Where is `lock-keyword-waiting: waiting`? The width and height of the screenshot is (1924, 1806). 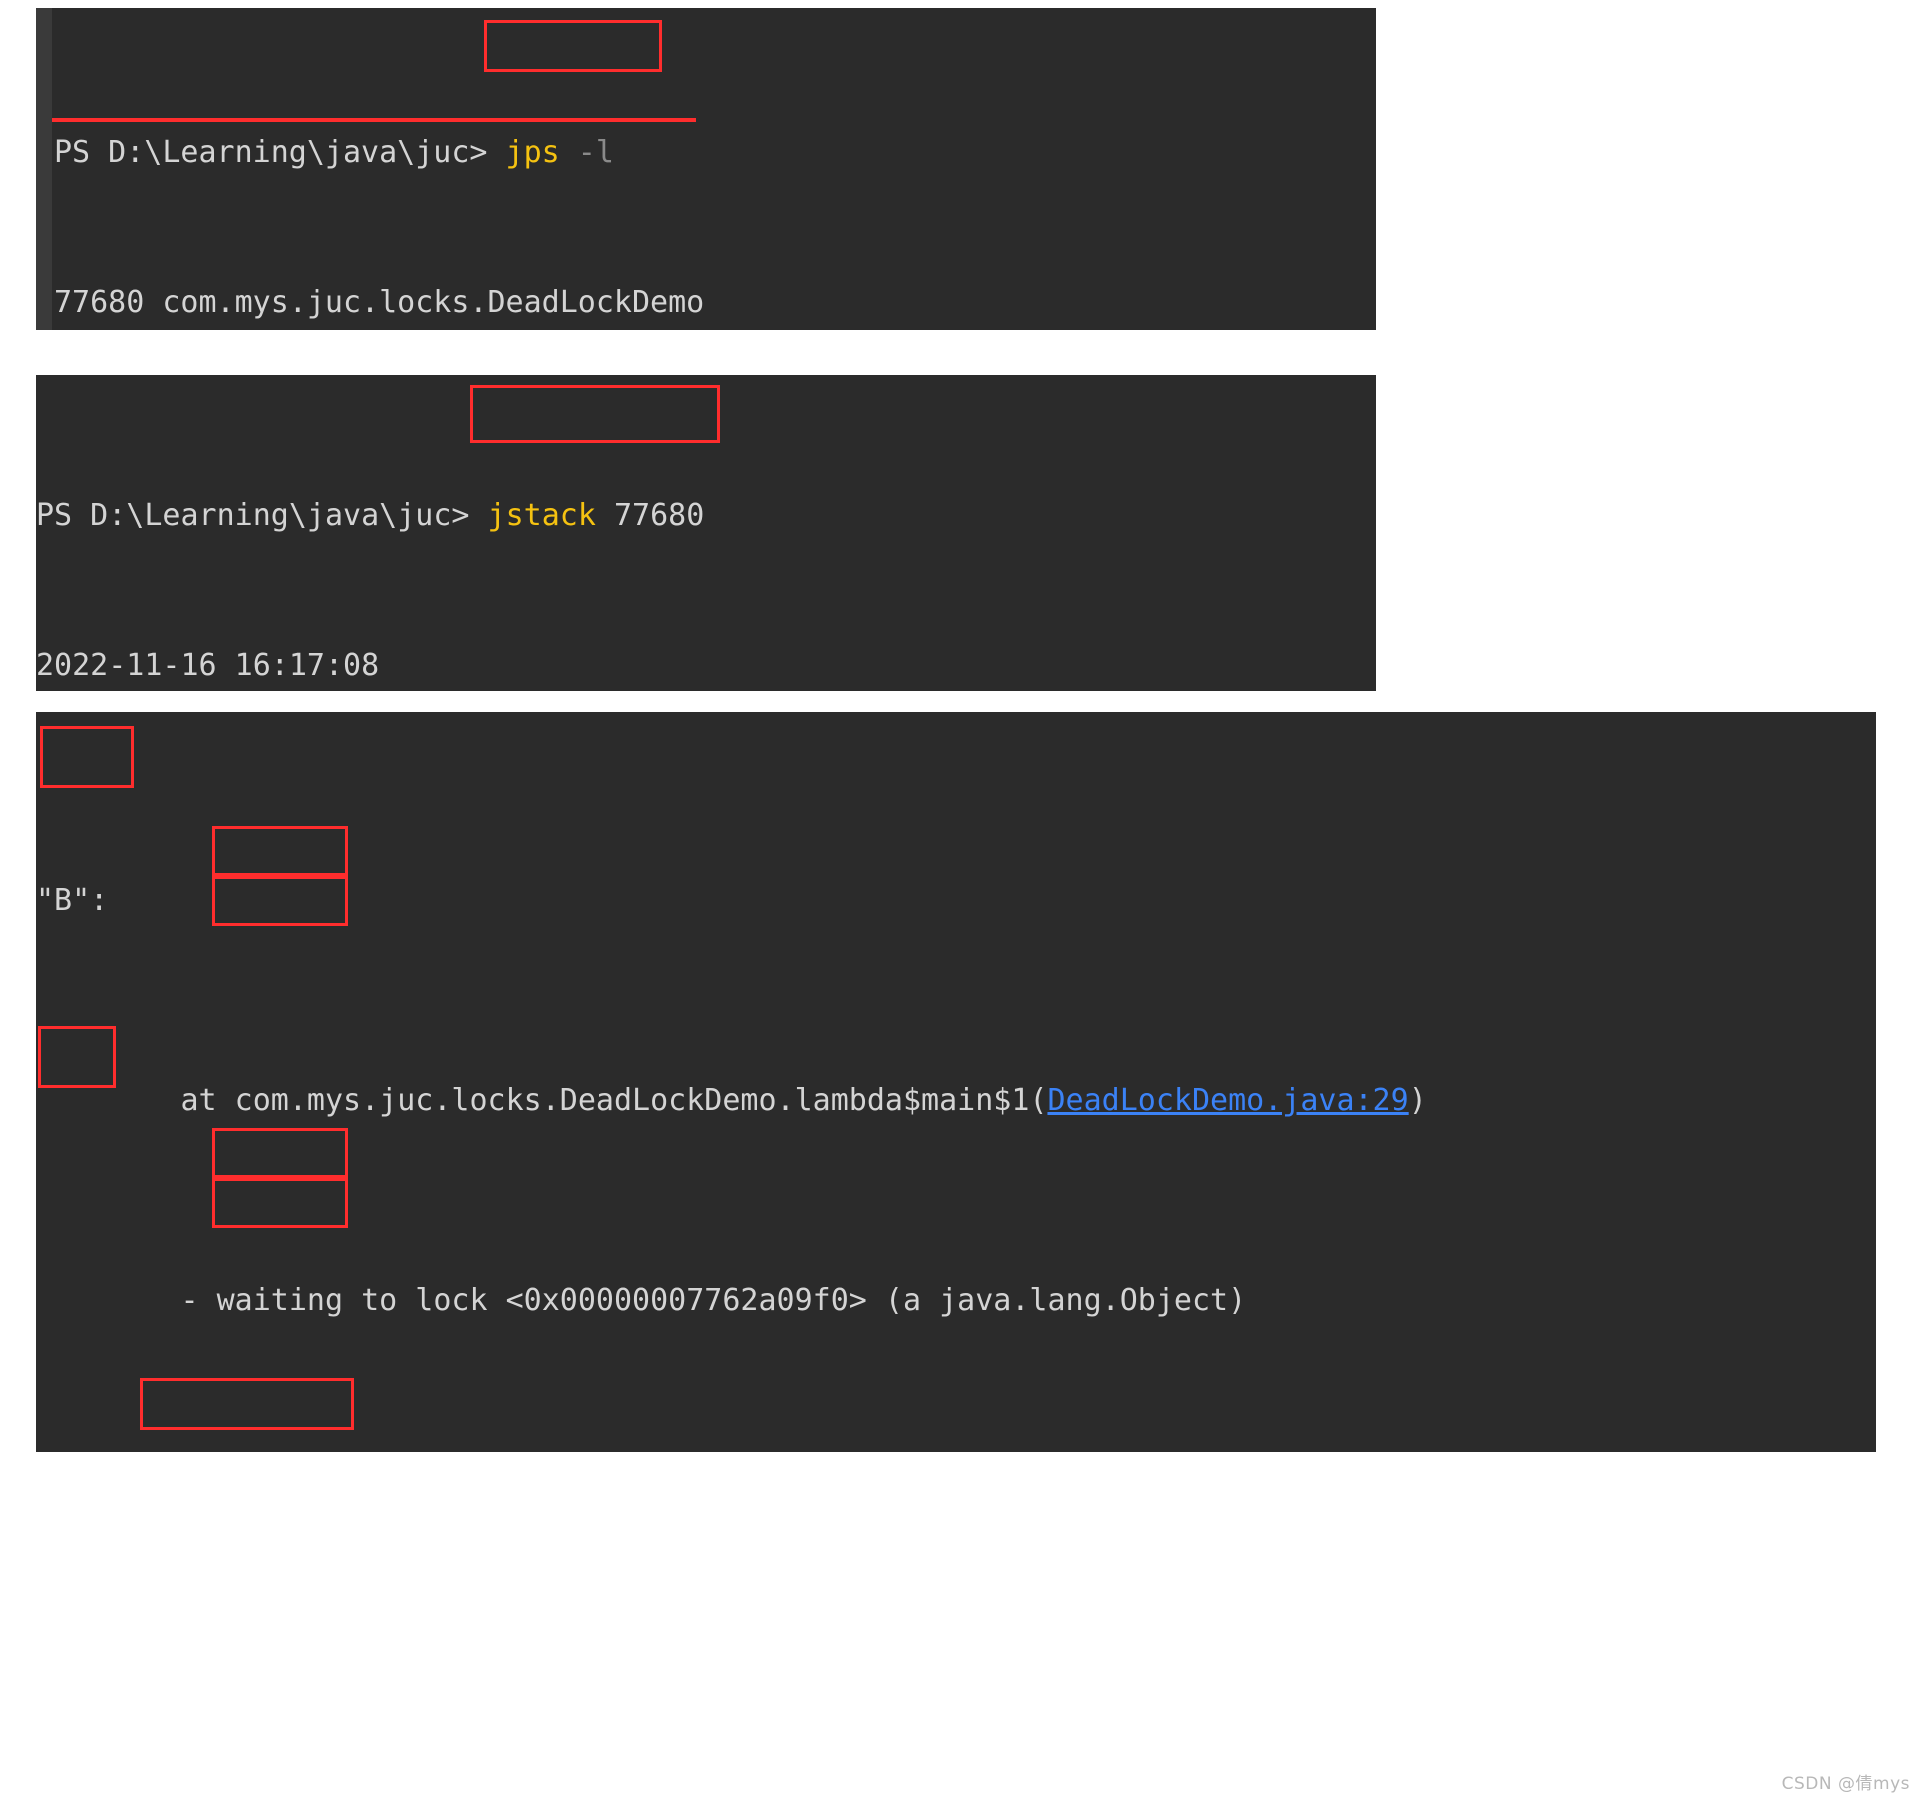
lock-keyword-waiting: waiting is located at coordinates (280, 1300).